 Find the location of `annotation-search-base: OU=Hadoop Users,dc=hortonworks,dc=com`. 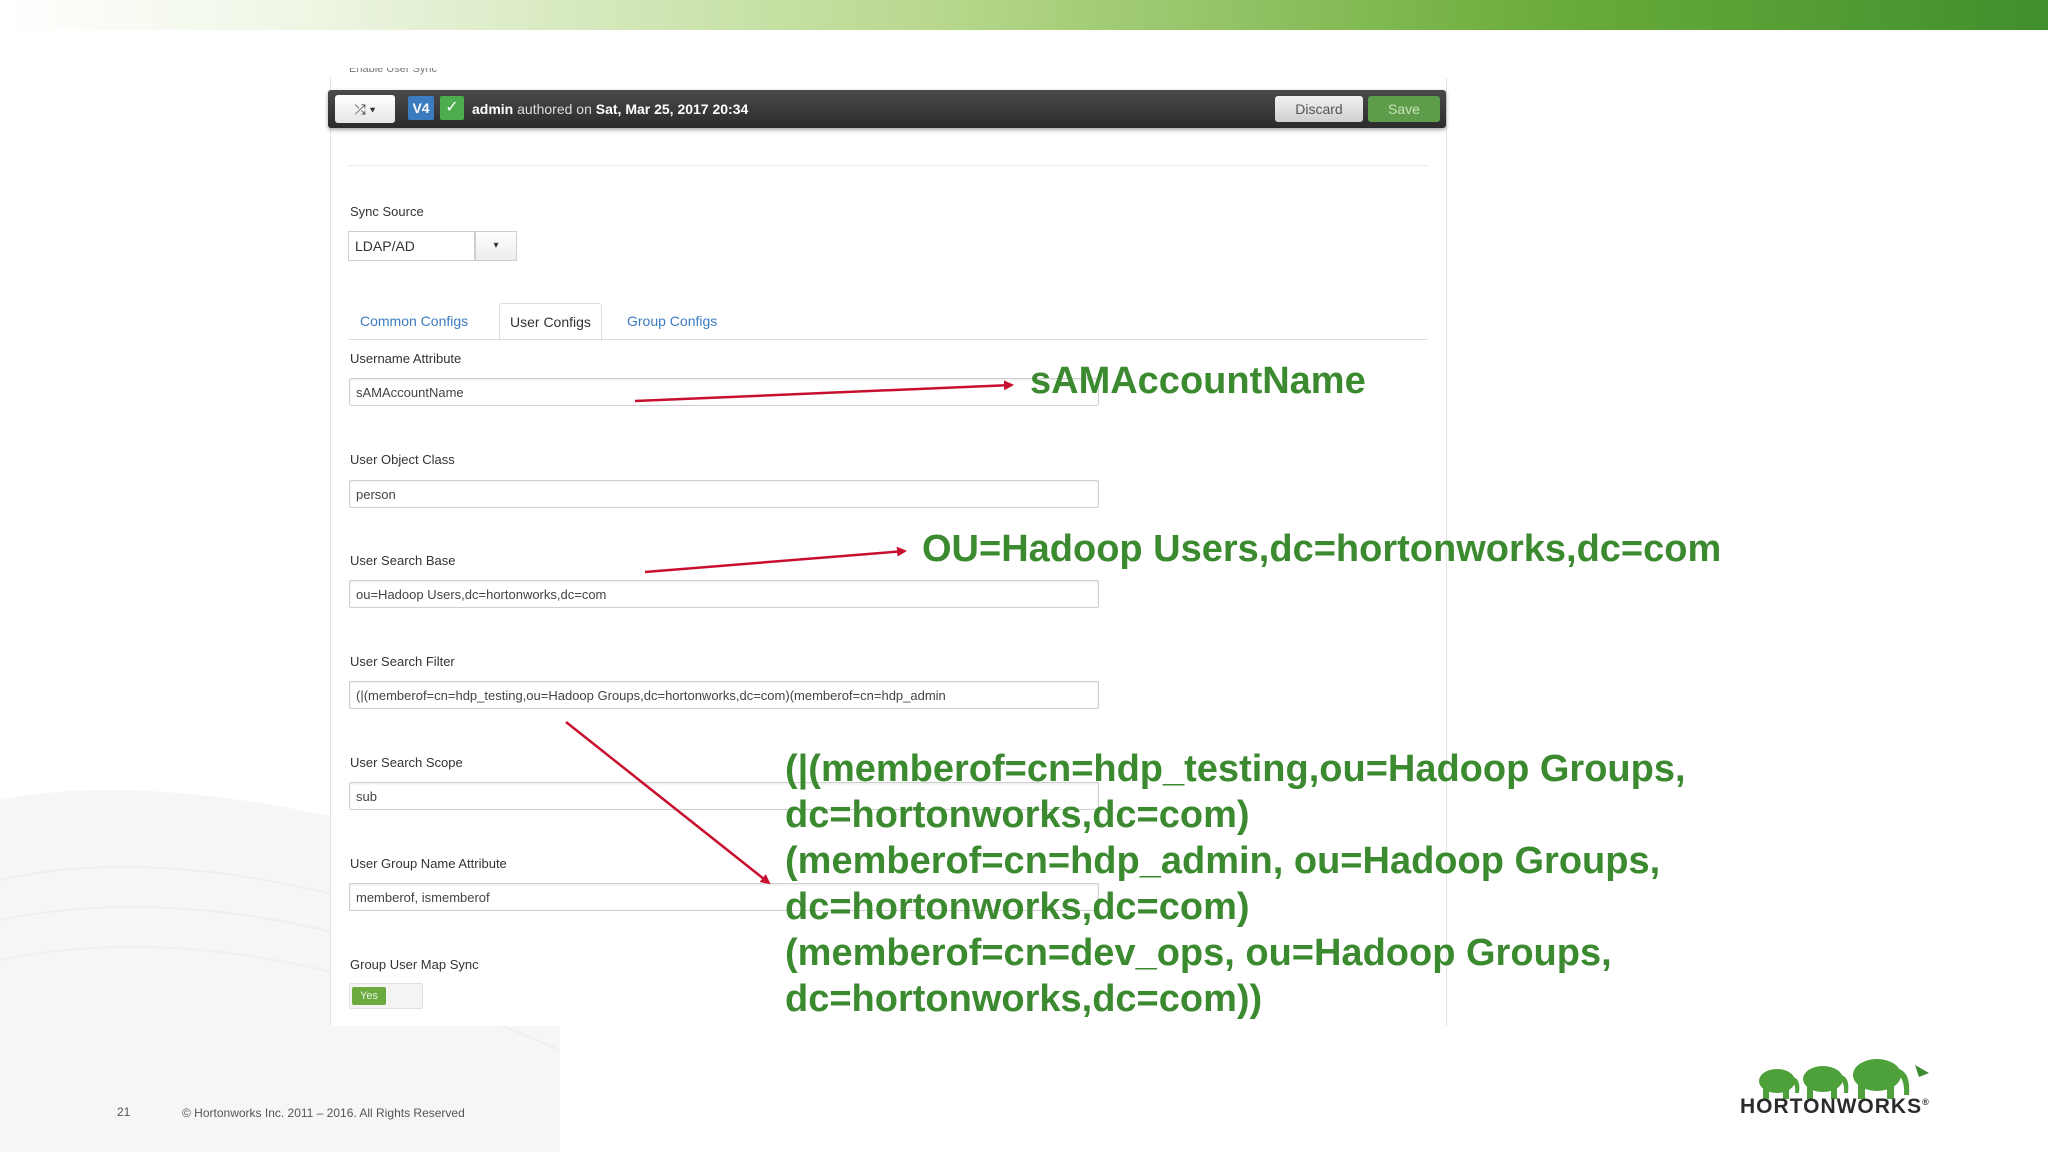

annotation-search-base: OU=Hadoop Users,dc=hortonworks,dc=com is located at coordinates (1322, 549).